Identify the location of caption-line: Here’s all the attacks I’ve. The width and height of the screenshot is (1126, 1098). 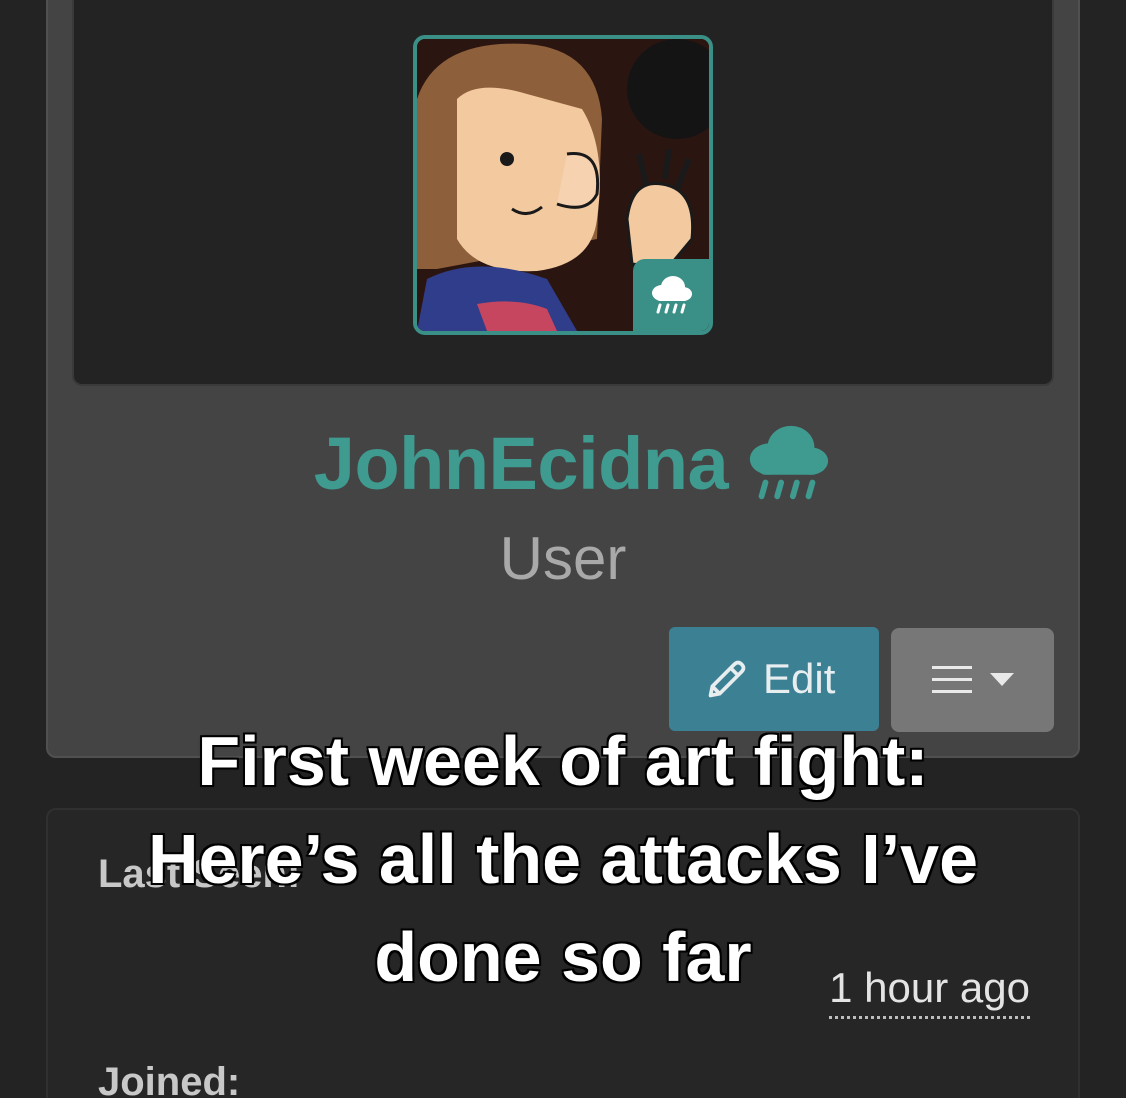
(562, 859).